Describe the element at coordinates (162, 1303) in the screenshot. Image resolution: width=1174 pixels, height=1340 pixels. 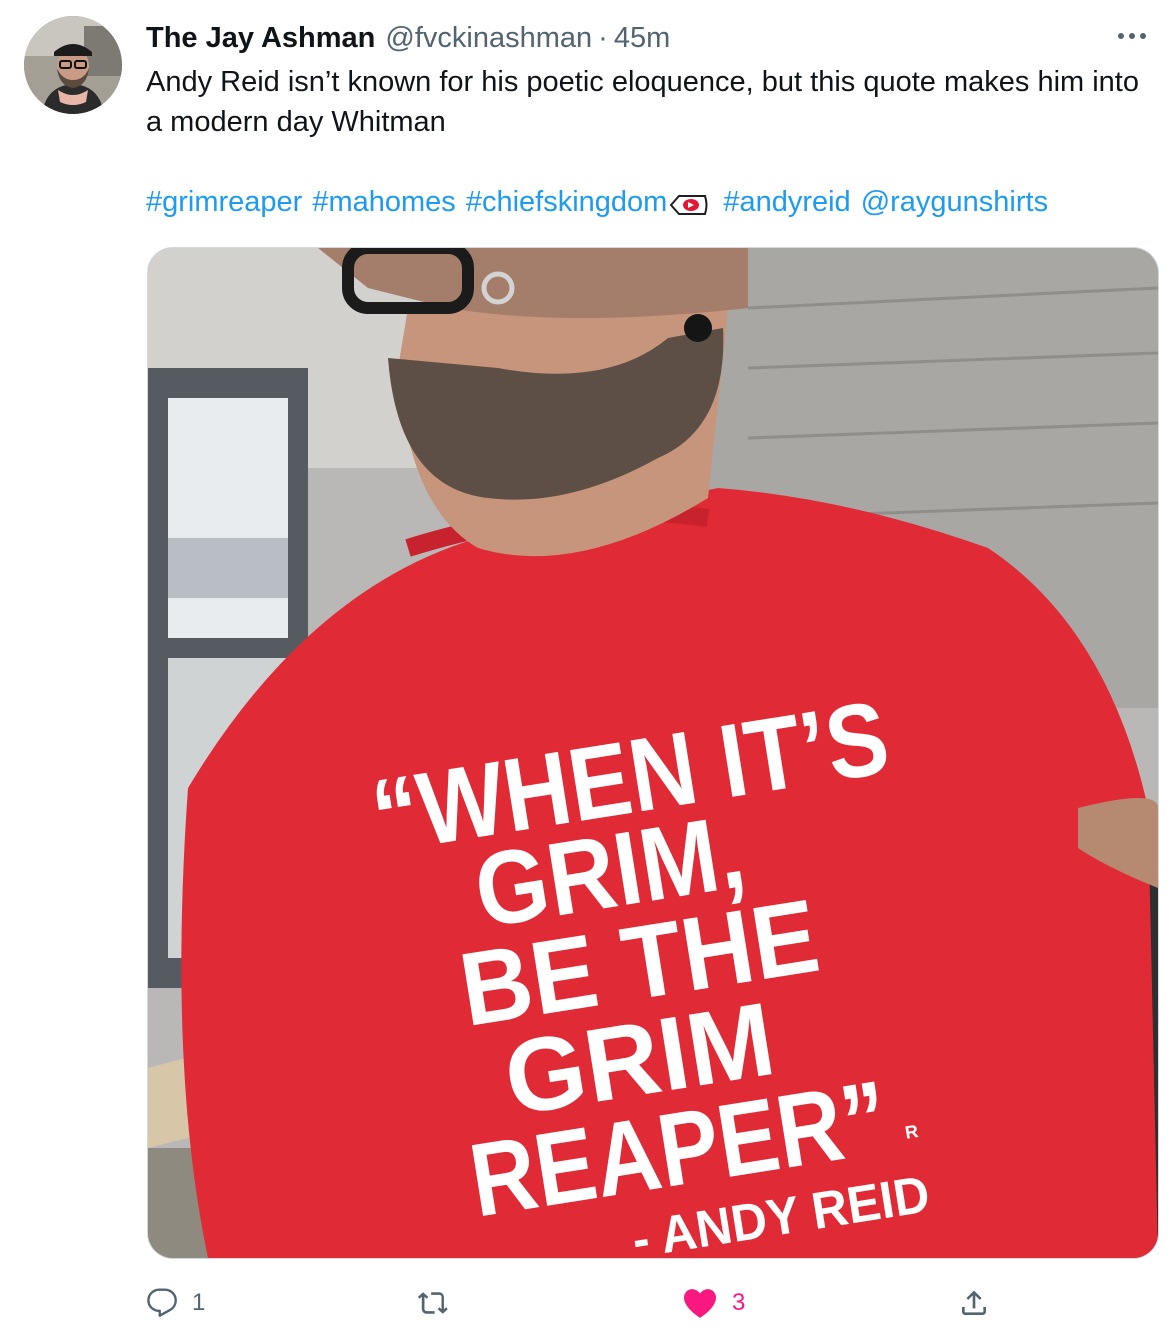
I see `reply-icon` at that location.